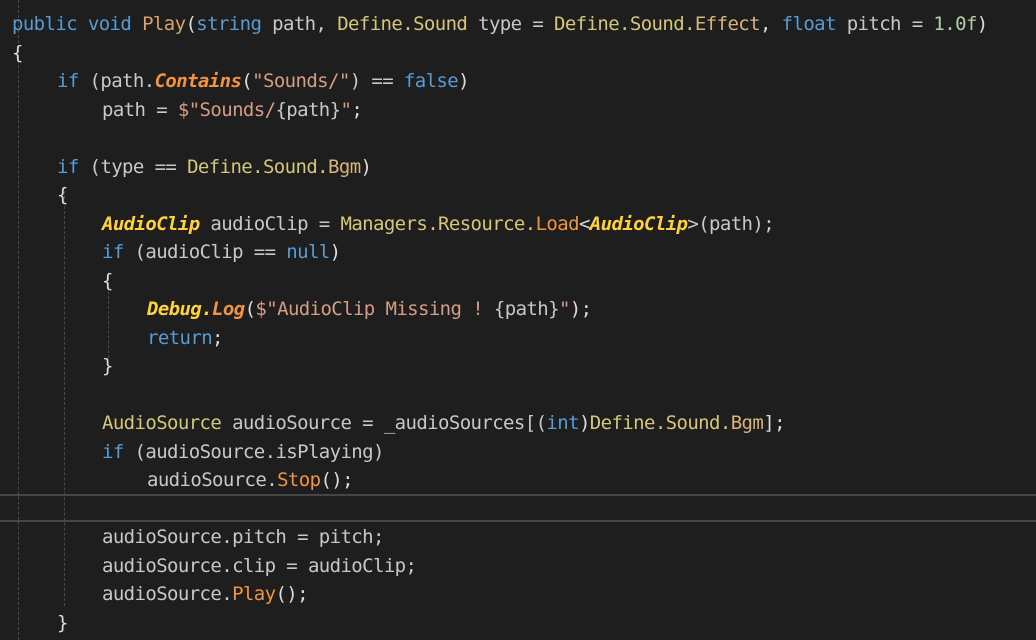  What do you see at coordinates (374, 309) in the screenshot?
I see `code-token: $"AudioClip Missing !` at bounding box center [374, 309].